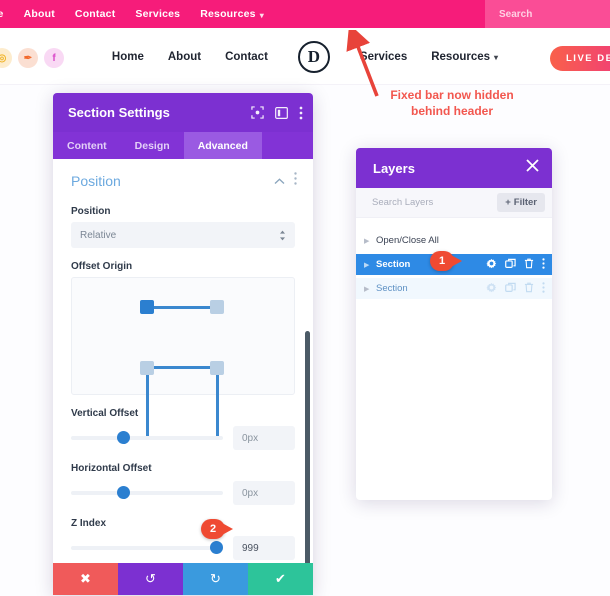 This screenshot has width=610, height=596. Describe the element at coordinates (147, 401) in the screenshot. I see `origin-line-left` at that location.